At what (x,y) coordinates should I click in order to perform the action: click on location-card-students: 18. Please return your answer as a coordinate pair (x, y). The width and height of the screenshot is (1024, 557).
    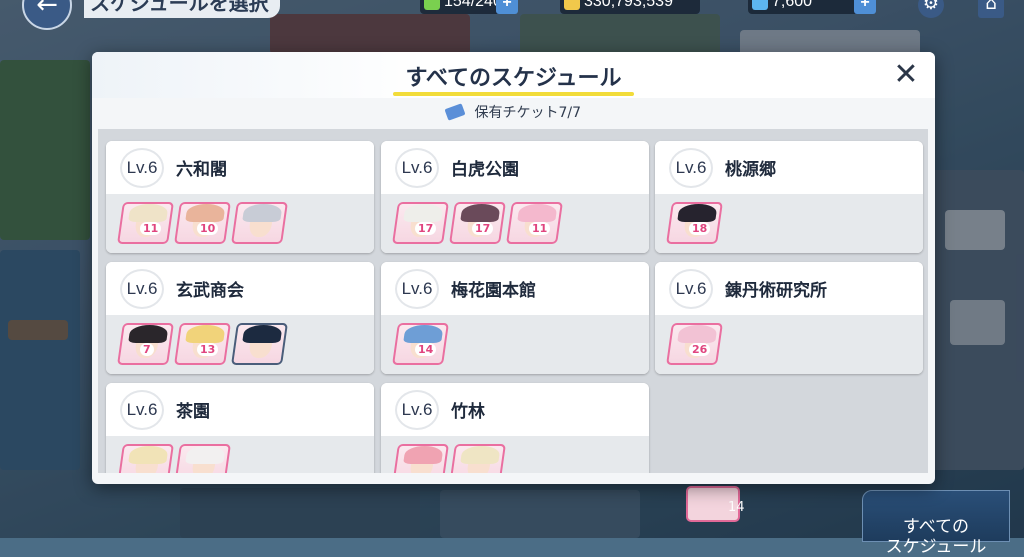
    Looking at the image, I should click on (789, 223).